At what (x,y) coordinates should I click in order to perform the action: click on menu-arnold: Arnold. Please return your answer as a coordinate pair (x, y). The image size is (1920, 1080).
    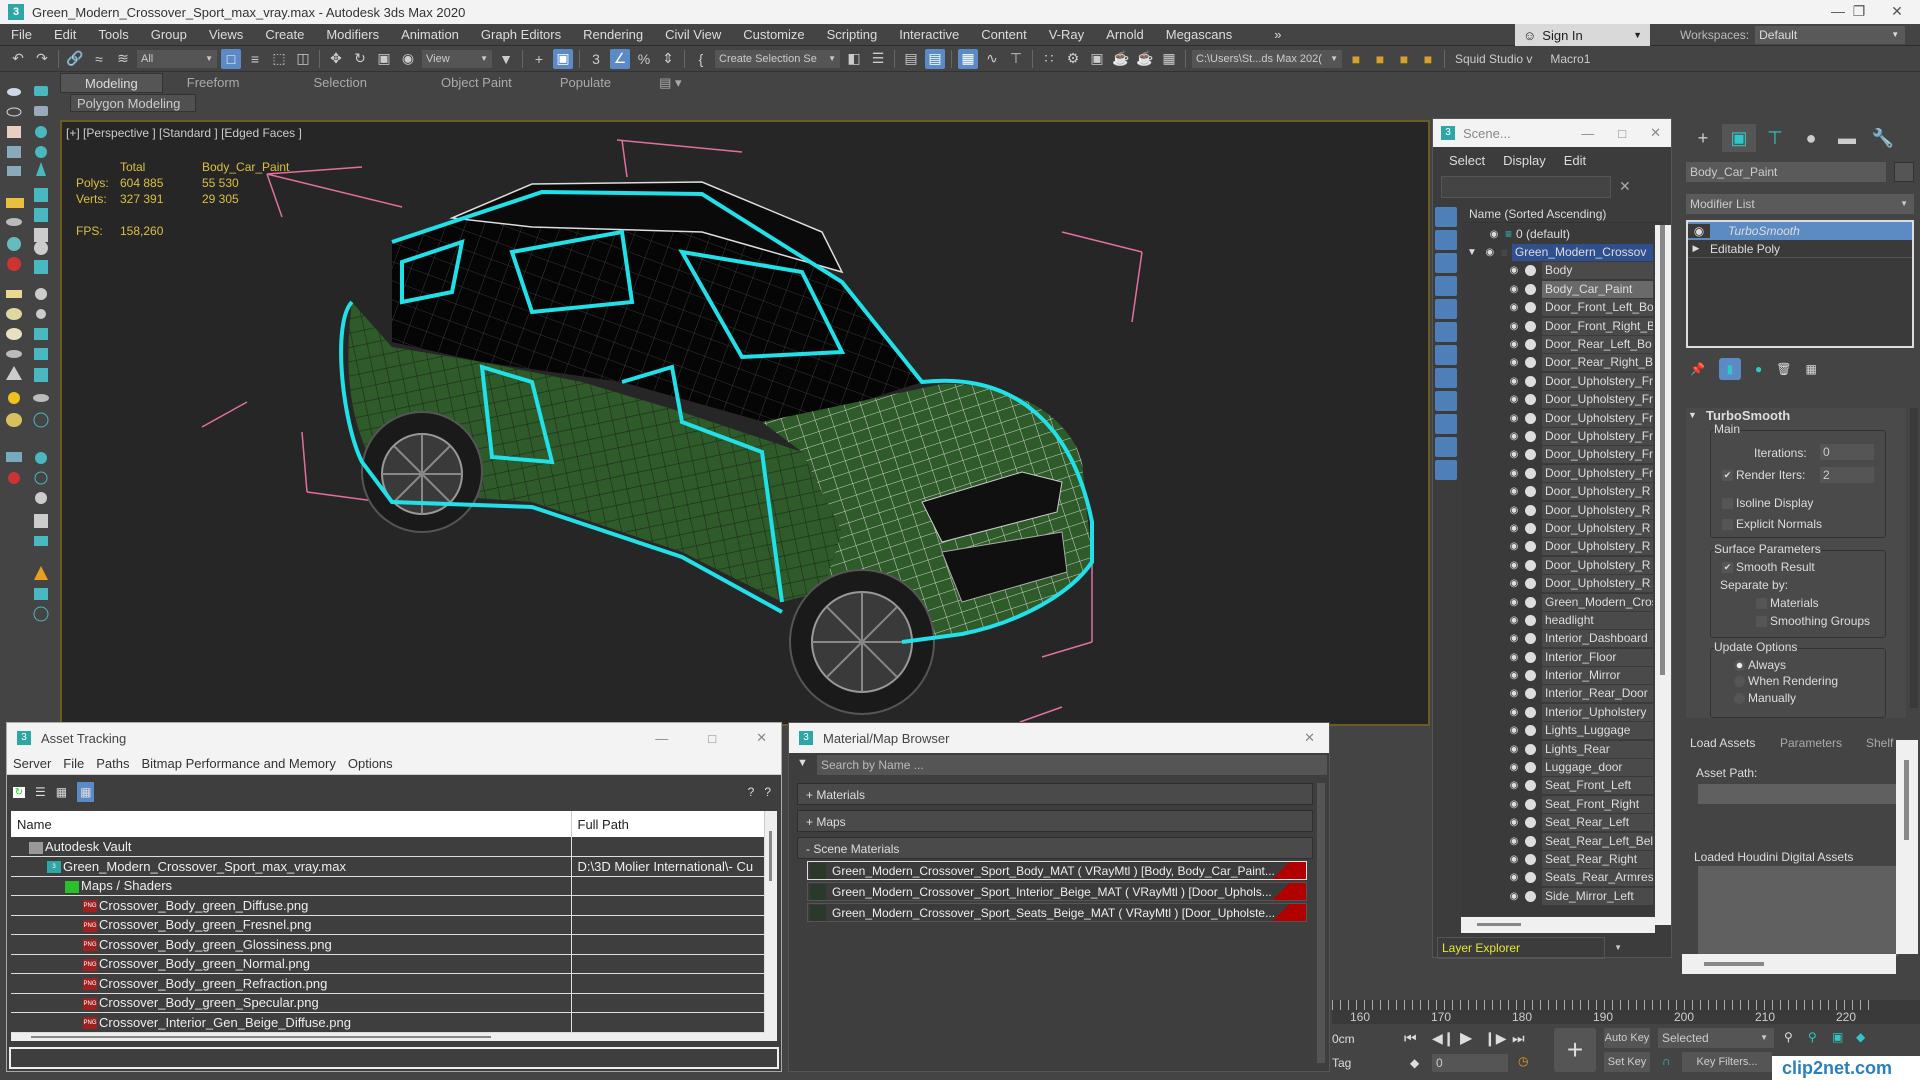
    Looking at the image, I should click on (1125, 34).